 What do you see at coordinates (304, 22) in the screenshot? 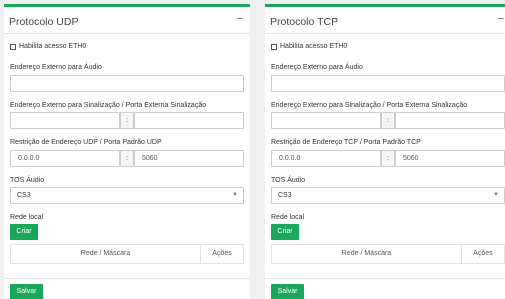
I see `panel-title: Protocolo TCP` at bounding box center [304, 22].